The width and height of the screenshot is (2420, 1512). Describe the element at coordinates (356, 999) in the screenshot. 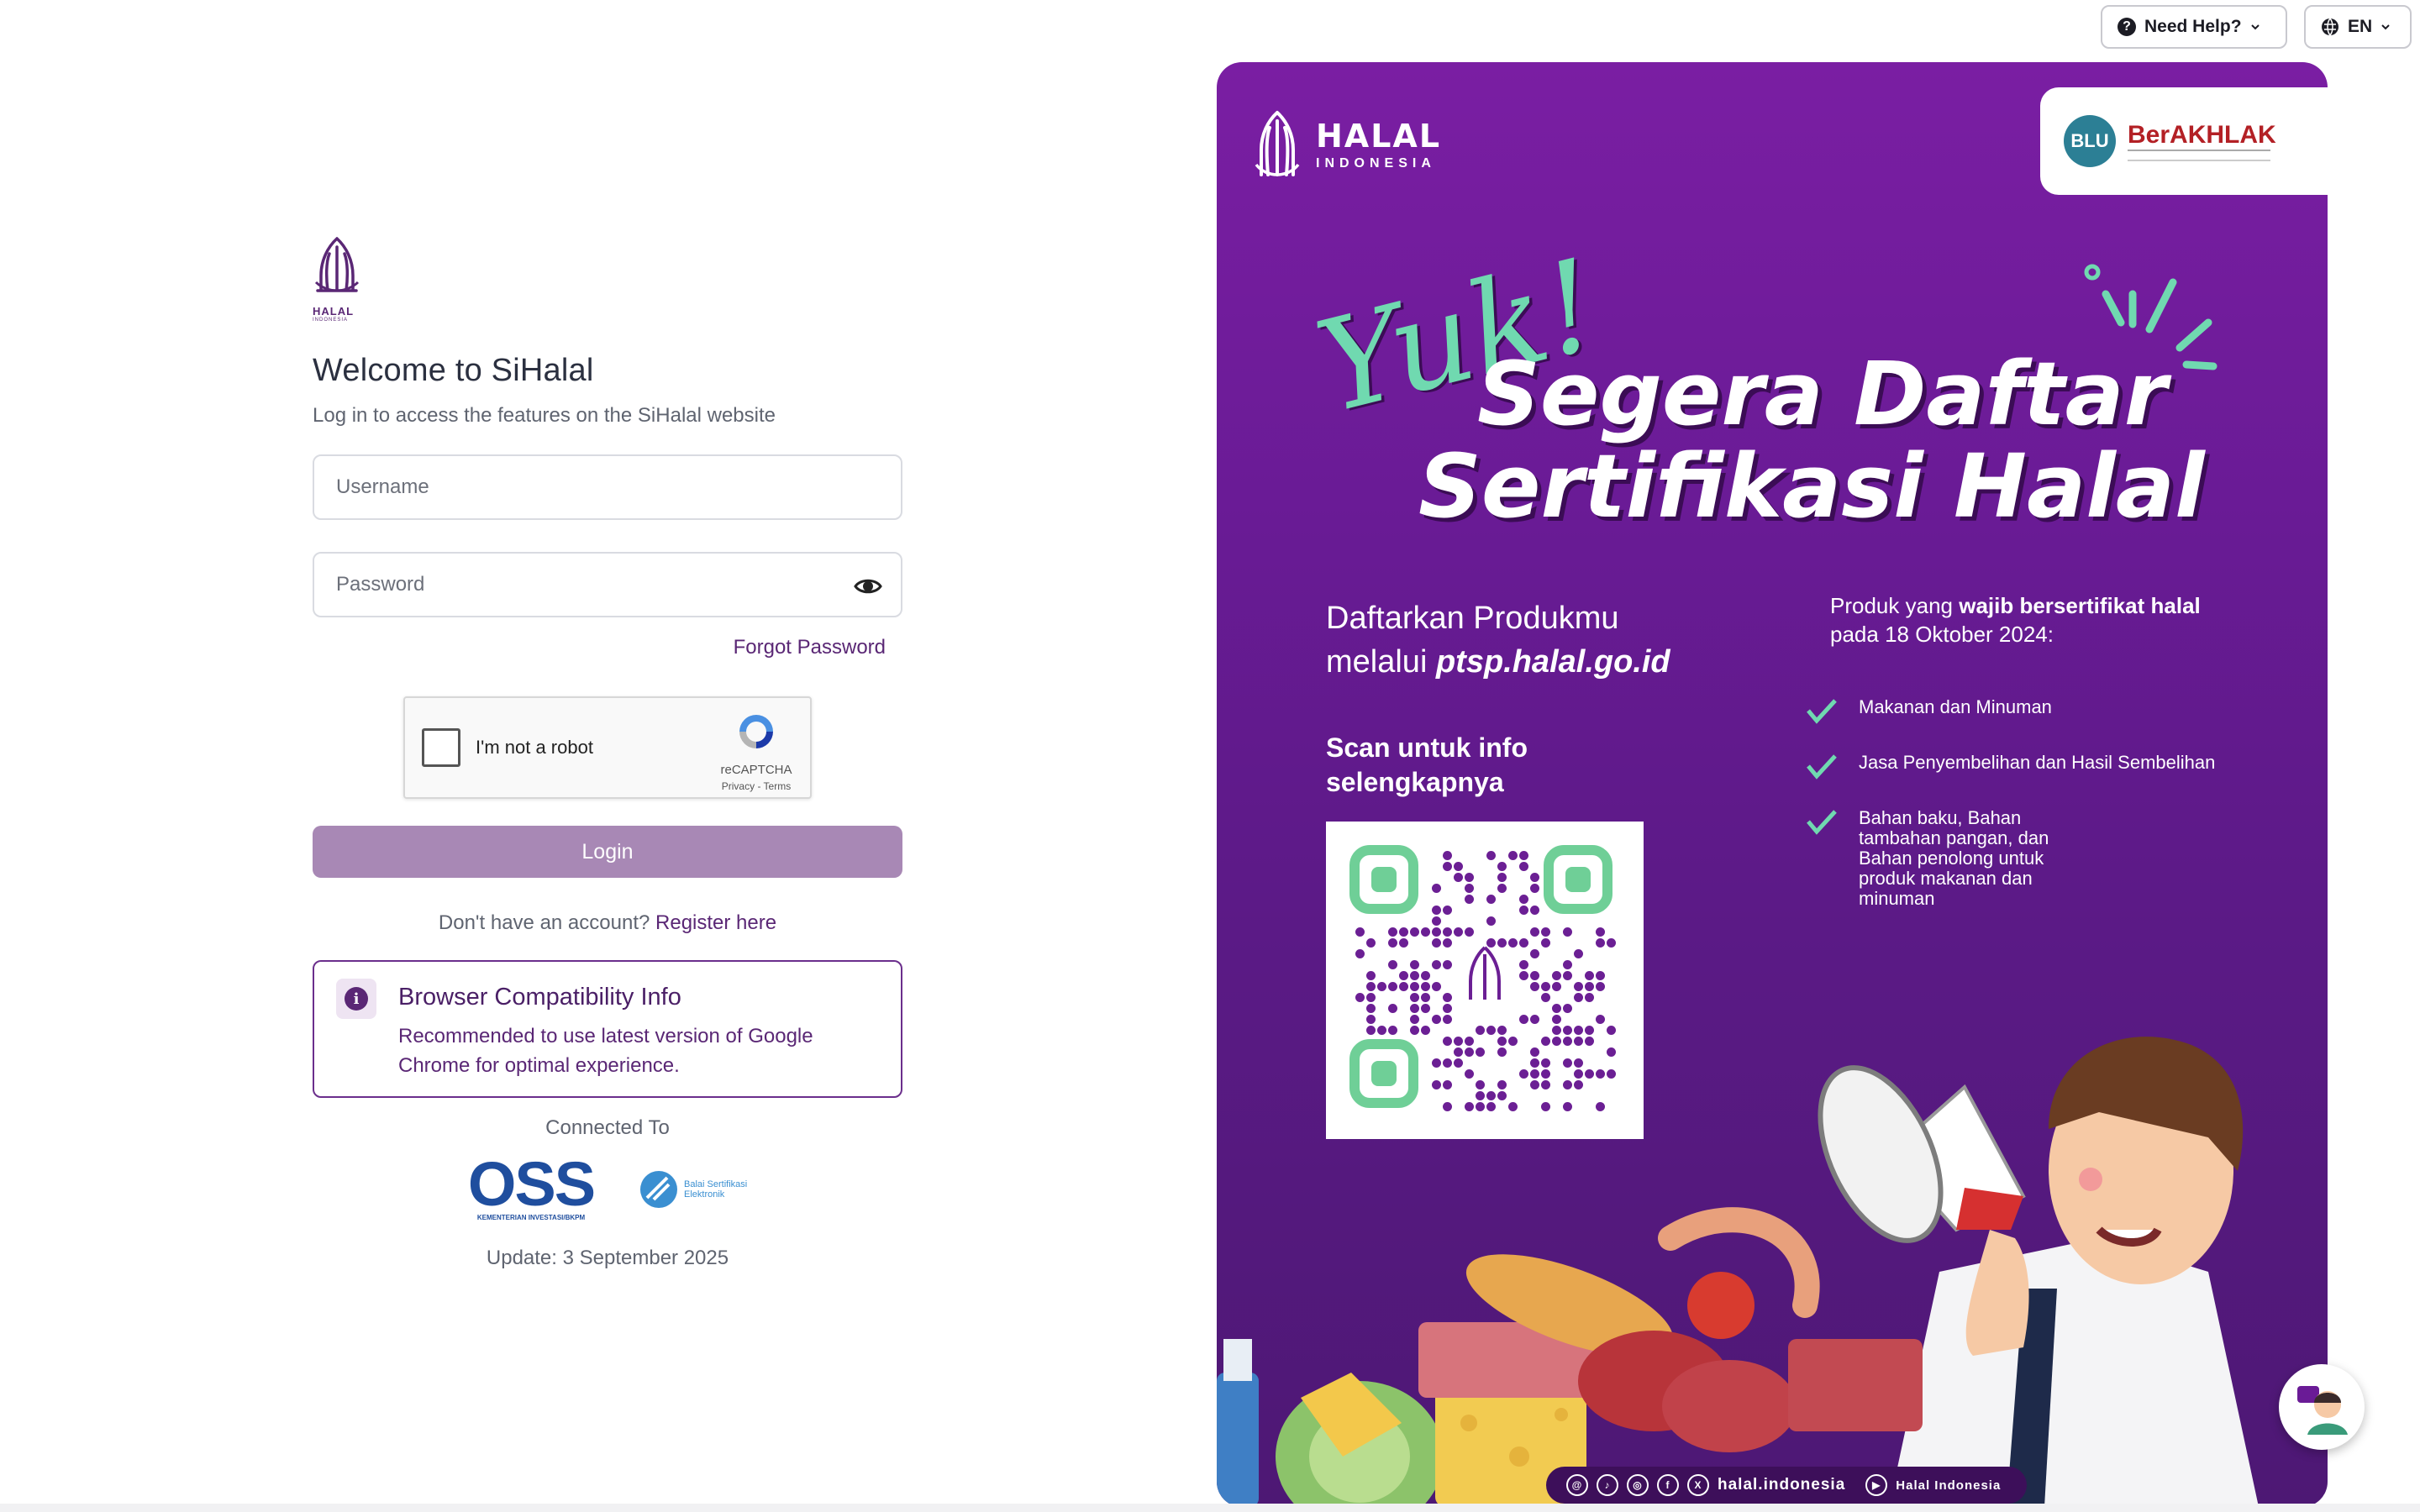

I see `info-icon: i` at that location.